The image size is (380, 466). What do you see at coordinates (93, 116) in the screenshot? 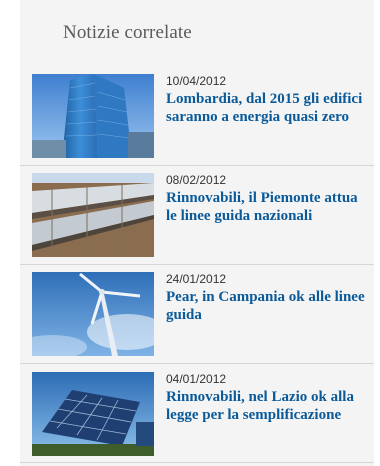
I see `news-thumbnail-glass-office-building` at bounding box center [93, 116].